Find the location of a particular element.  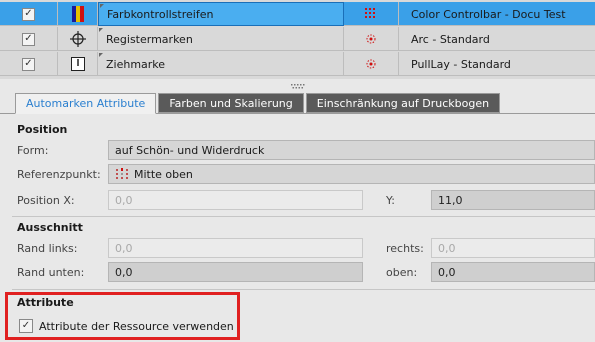

mark-name: Farbkontrollstreifen is located at coordinates (160, 14).